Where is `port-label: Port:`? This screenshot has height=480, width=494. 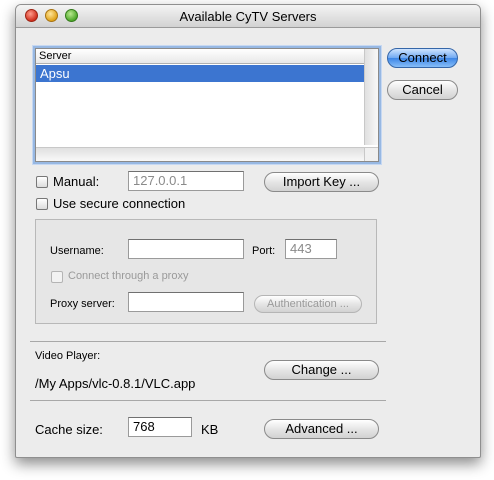 port-label: Port: is located at coordinates (264, 251).